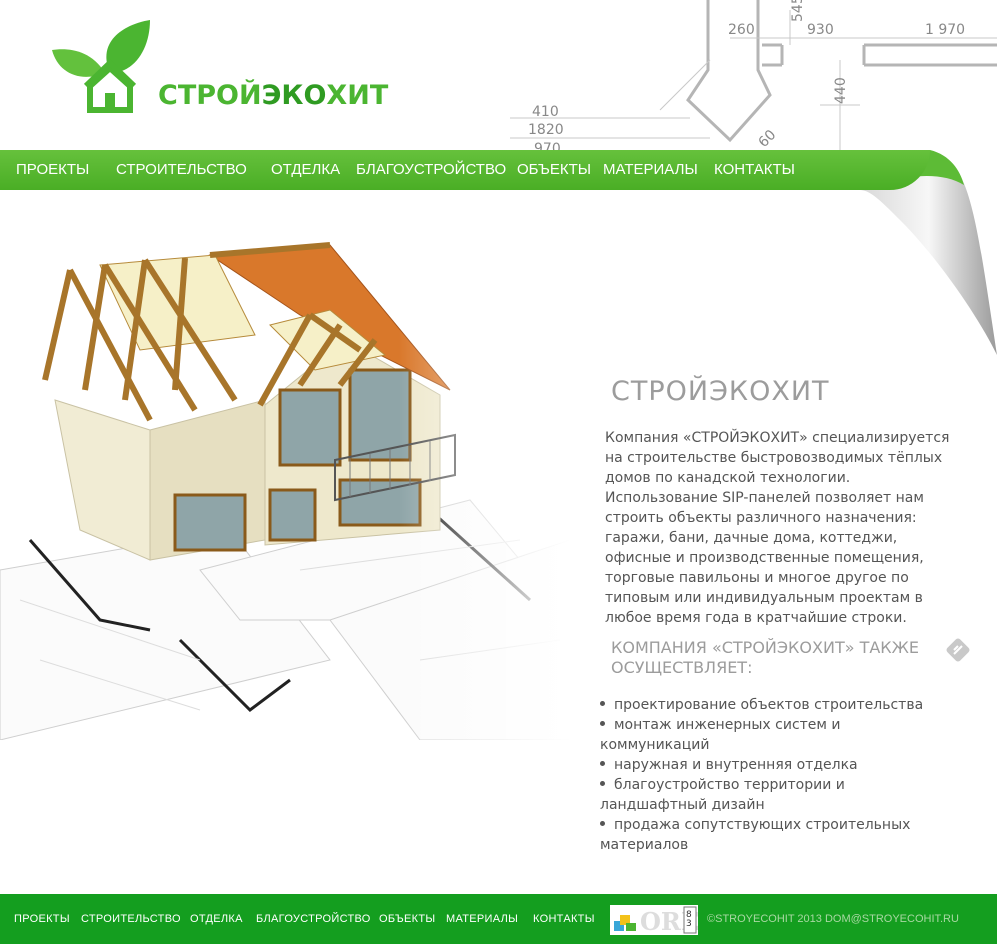 Image resolution: width=997 pixels, height=944 pixels. What do you see at coordinates (546, 130) in the screenshot?
I see `blueprint-label: 1820` at bounding box center [546, 130].